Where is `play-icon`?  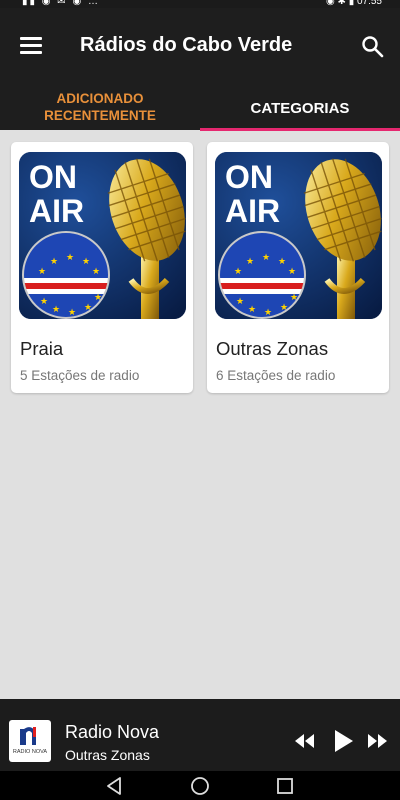 play-icon is located at coordinates (343, 741).